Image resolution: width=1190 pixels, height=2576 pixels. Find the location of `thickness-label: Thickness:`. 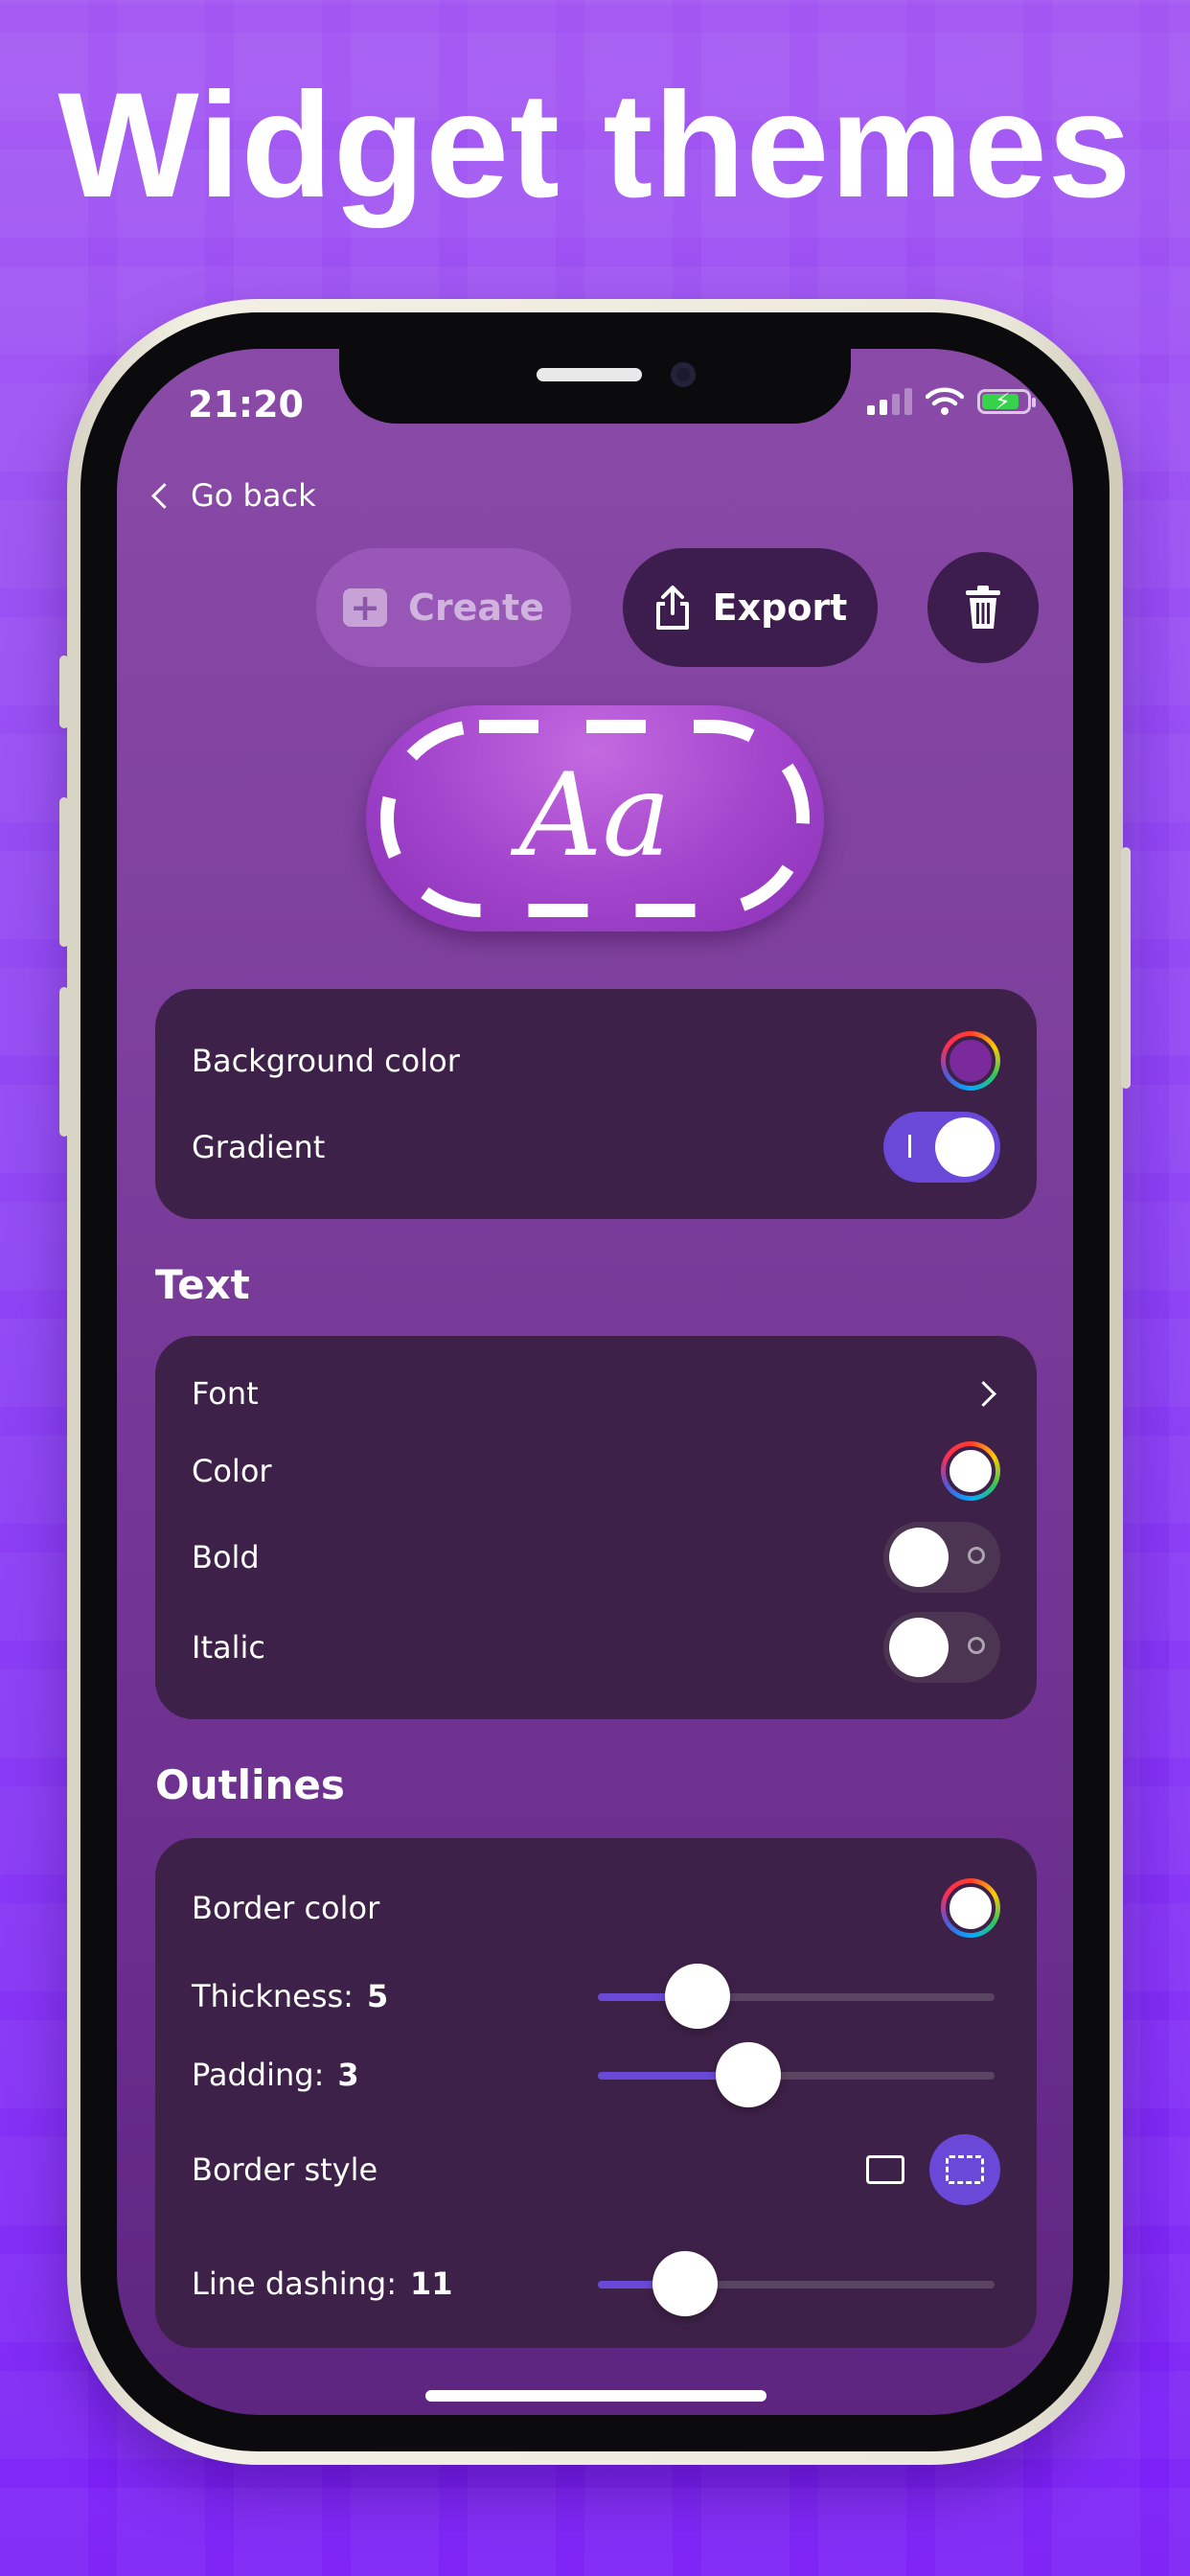

thickness-label: Thickness: is located at coordinates (273, 1996).